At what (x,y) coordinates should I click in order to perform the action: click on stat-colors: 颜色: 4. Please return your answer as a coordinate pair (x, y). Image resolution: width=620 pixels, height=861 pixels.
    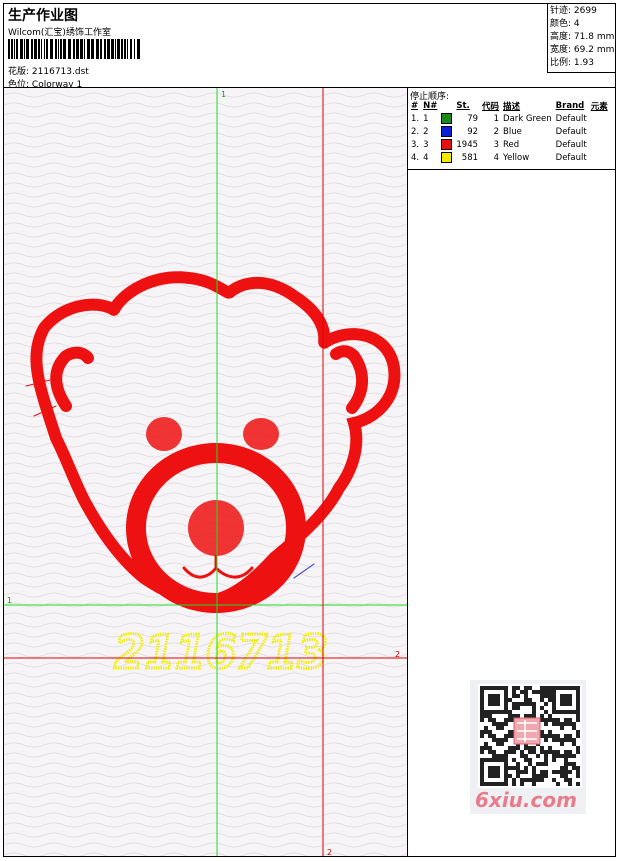
    Looking at the image, I should click on (565, 24).